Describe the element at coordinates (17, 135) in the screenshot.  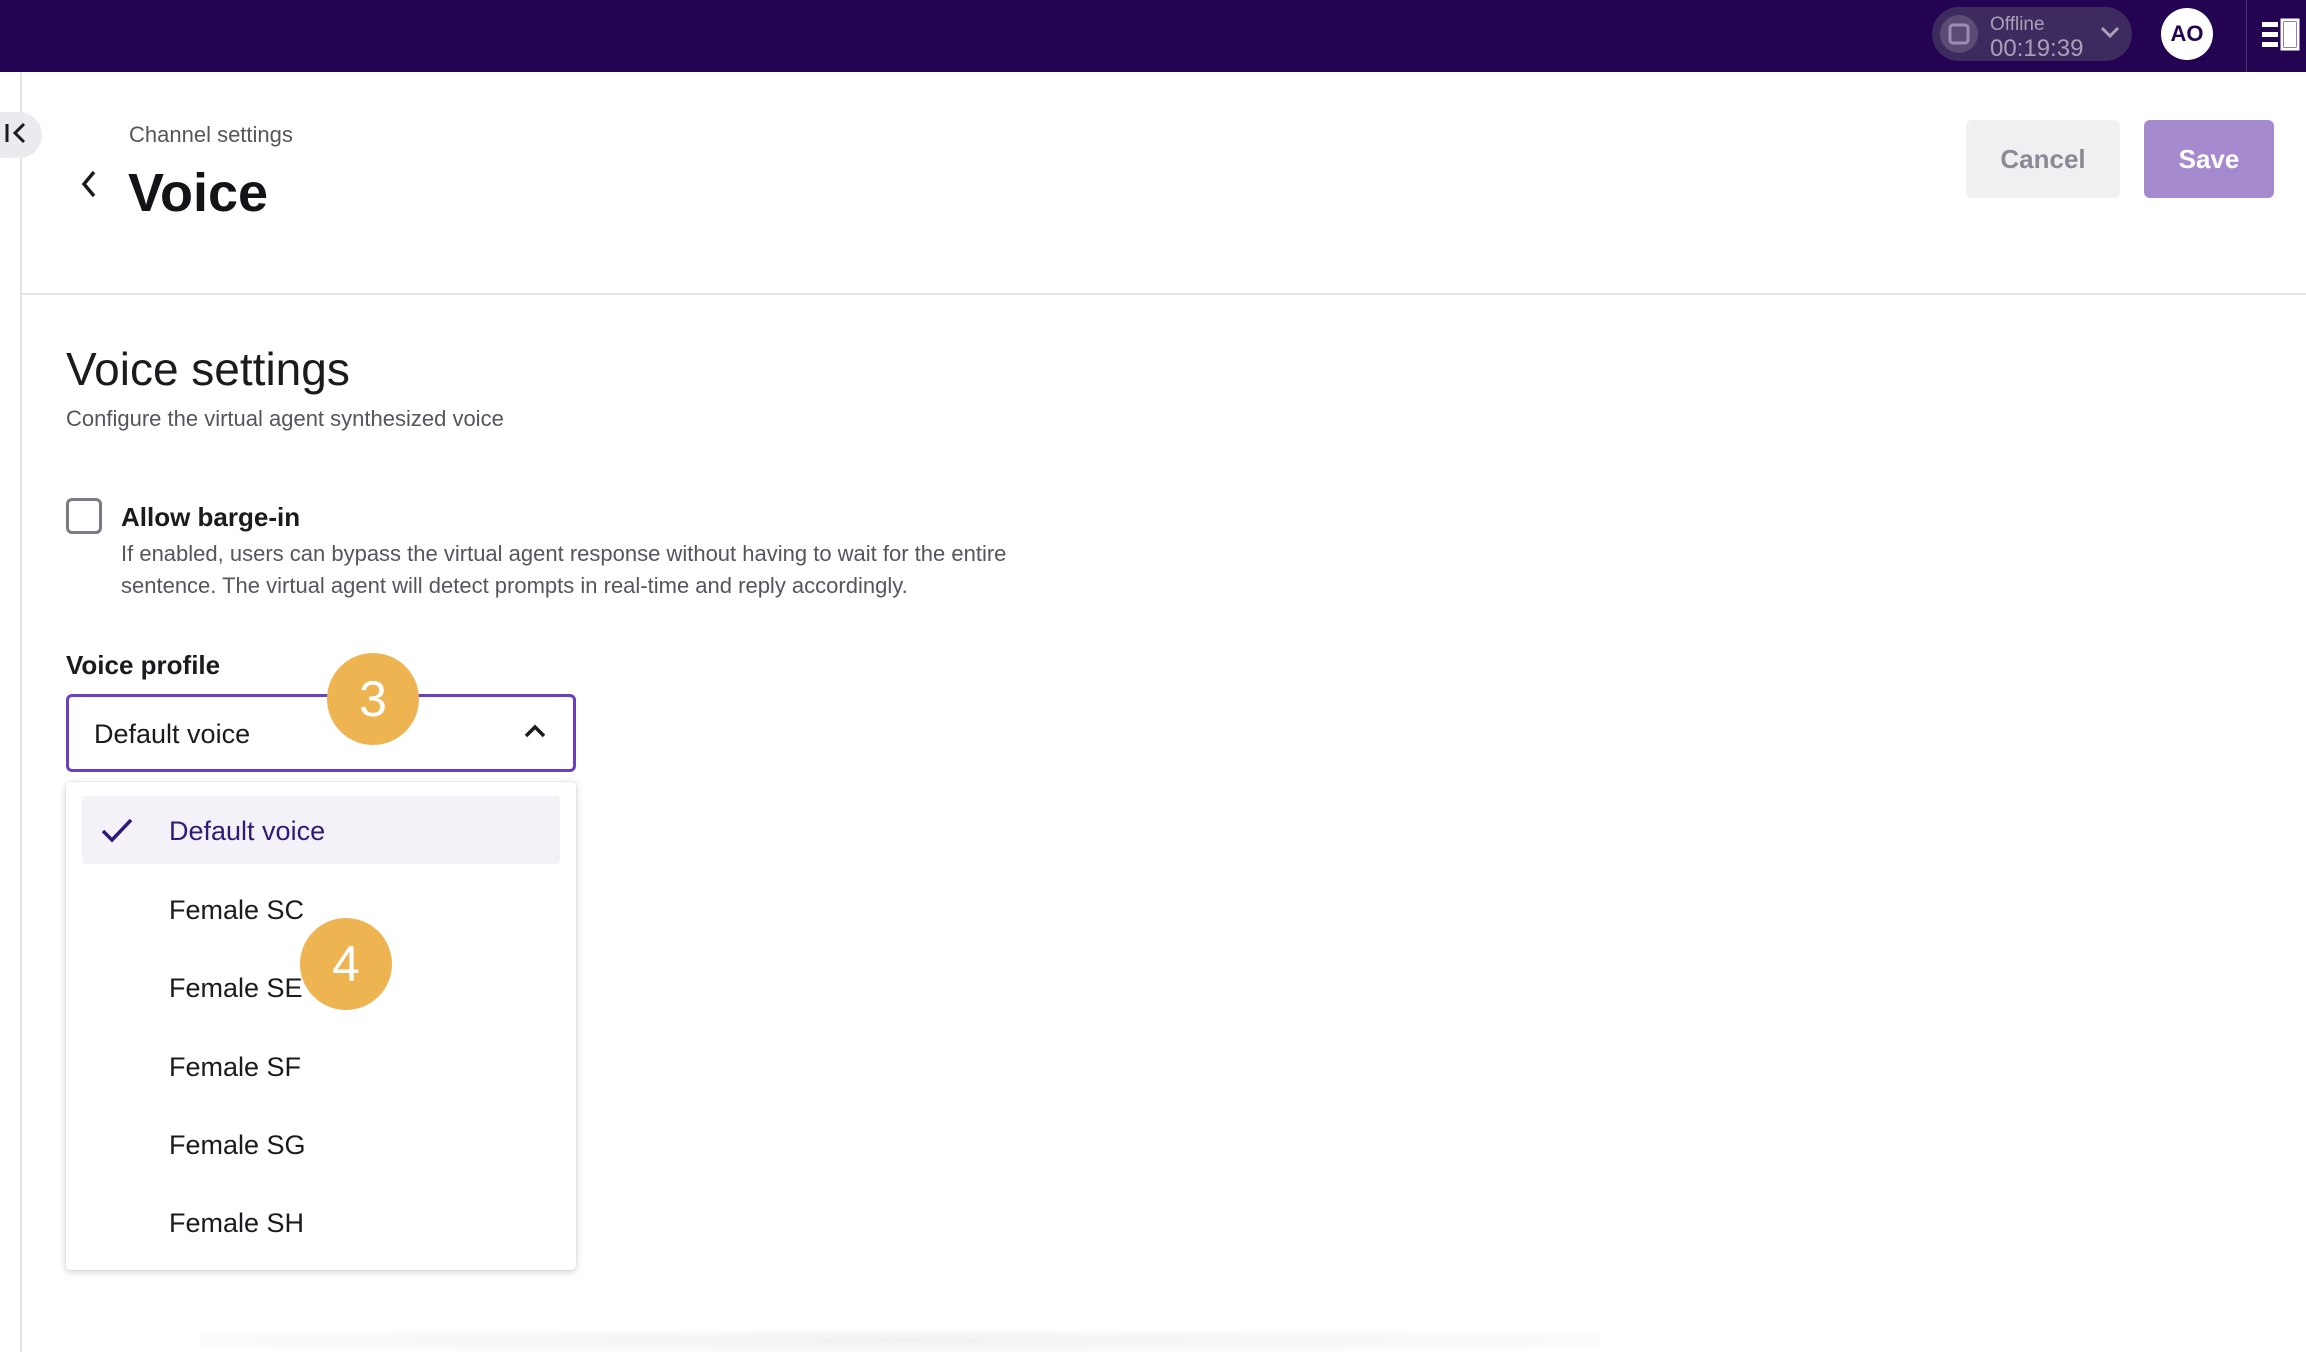
I see `collapse-left-icon` at that location.